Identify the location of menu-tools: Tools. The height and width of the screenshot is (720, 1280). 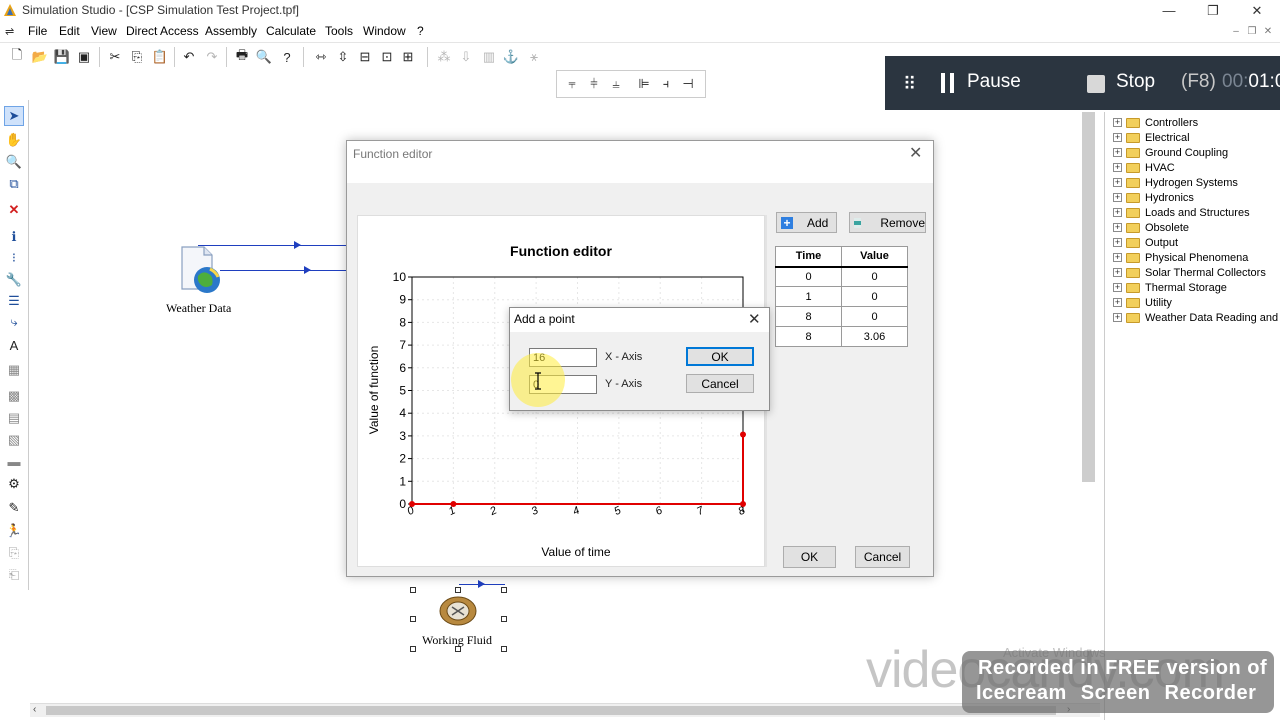
(339, 31).